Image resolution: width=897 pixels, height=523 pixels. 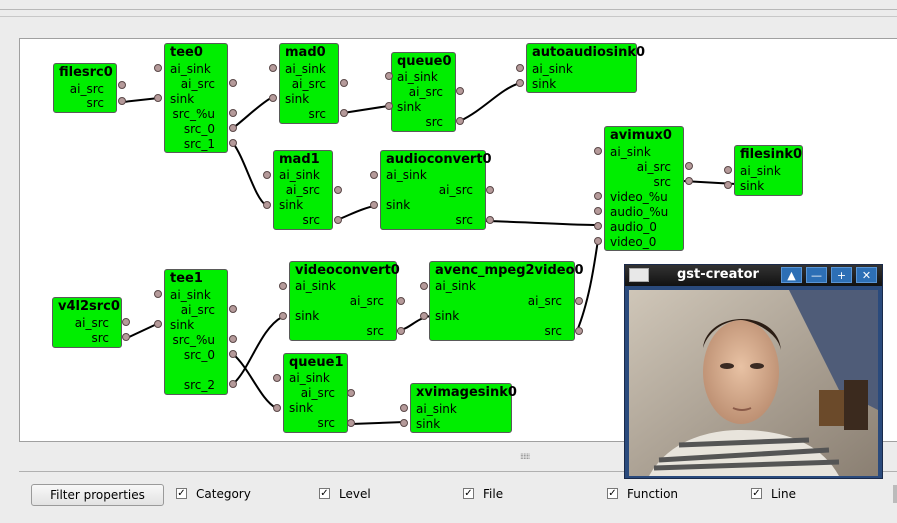 I want to click on filter-properties-button: Filter properties, so click(x=97, y=495).